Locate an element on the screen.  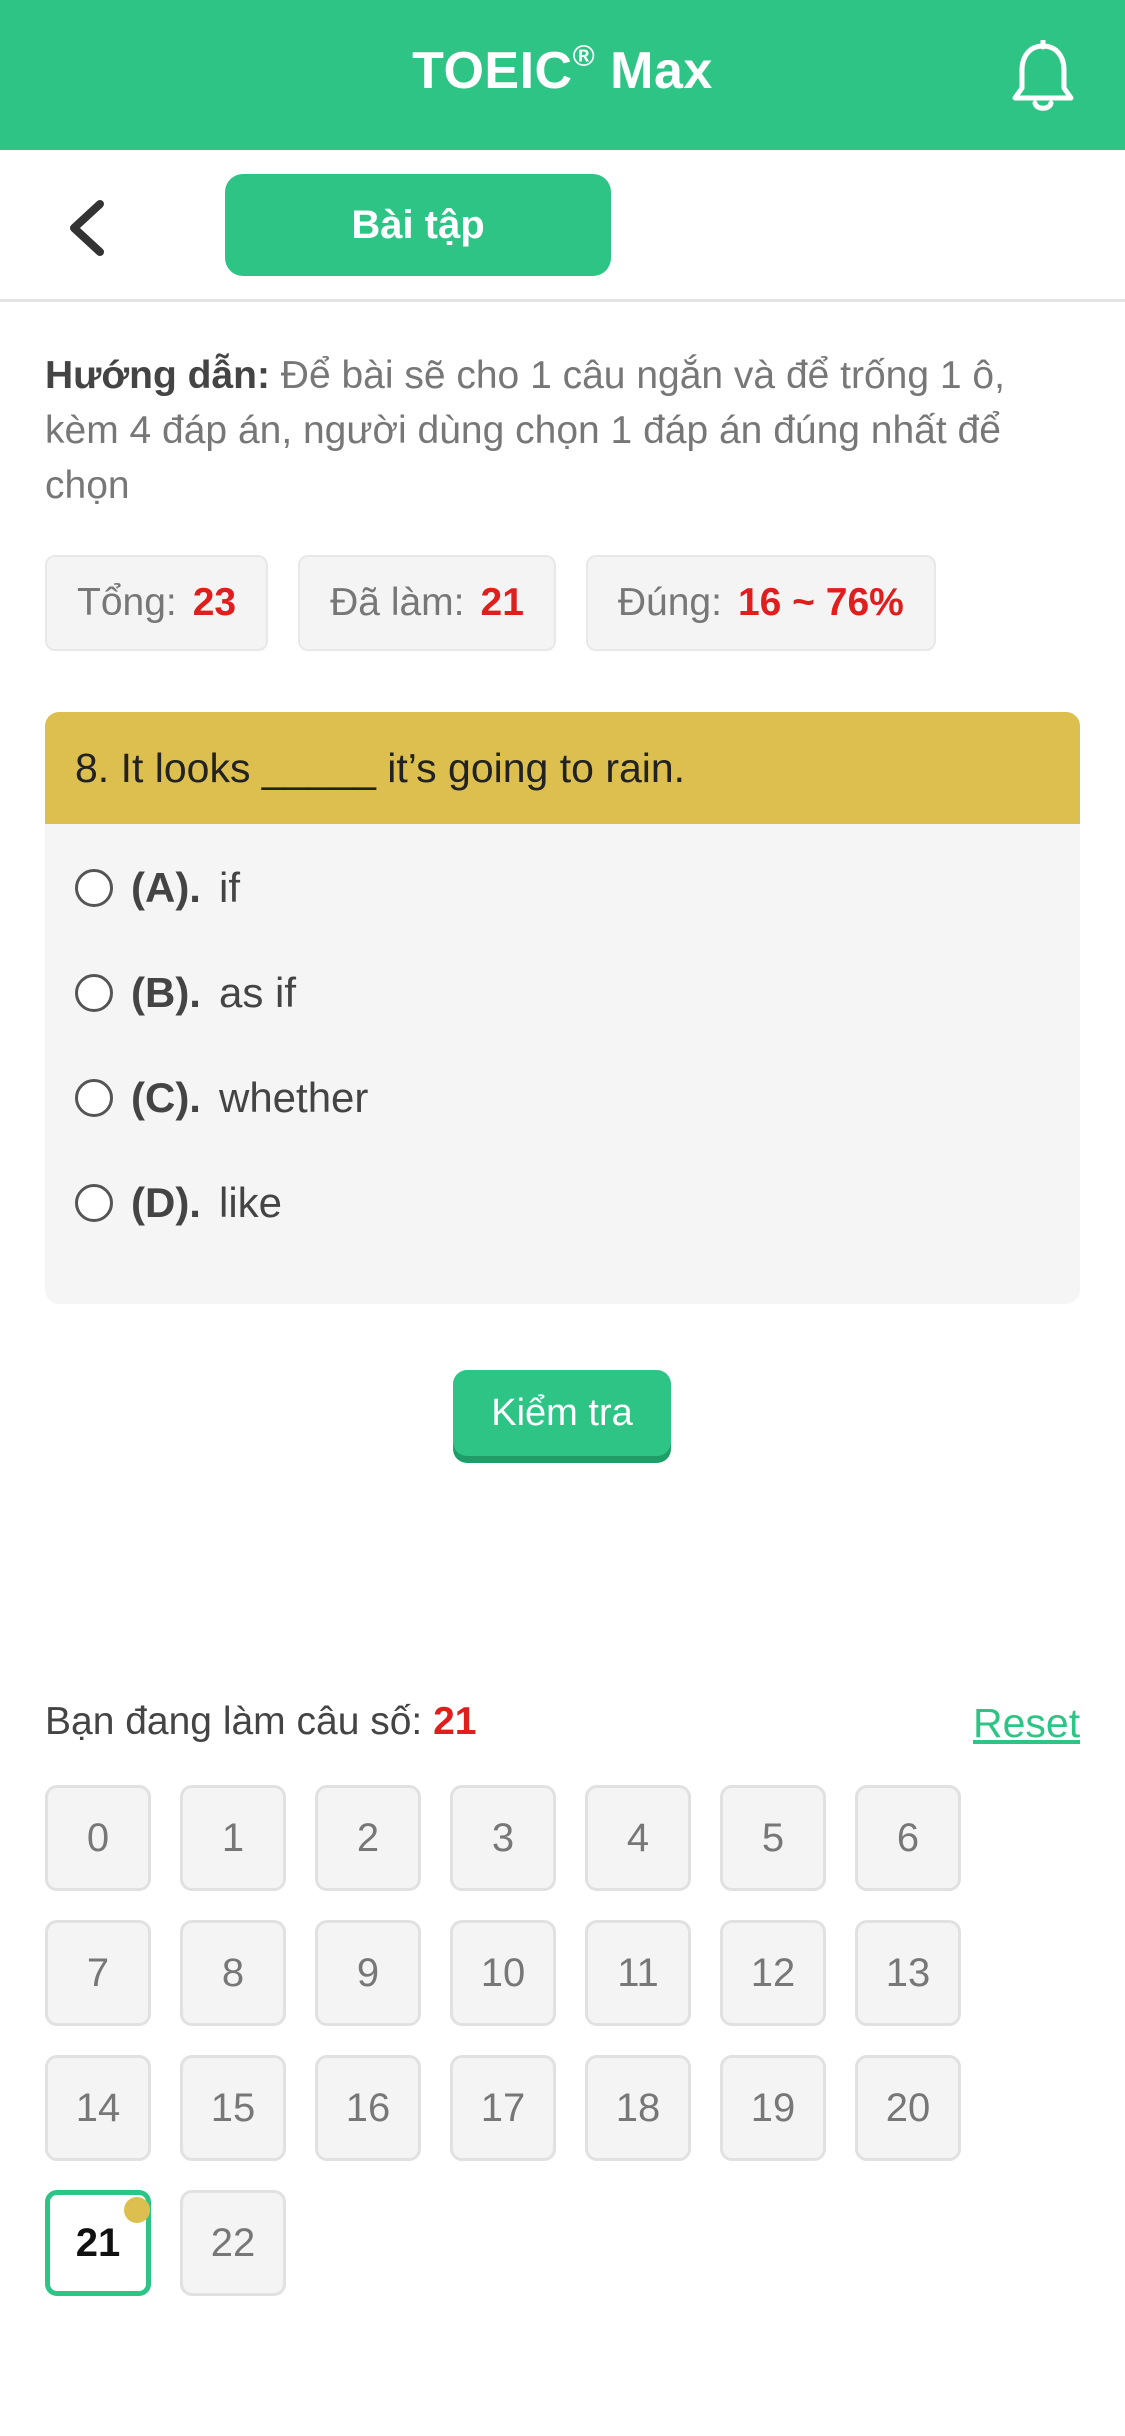
question-number-cell: 22 is located at coordinates (233, 2243).